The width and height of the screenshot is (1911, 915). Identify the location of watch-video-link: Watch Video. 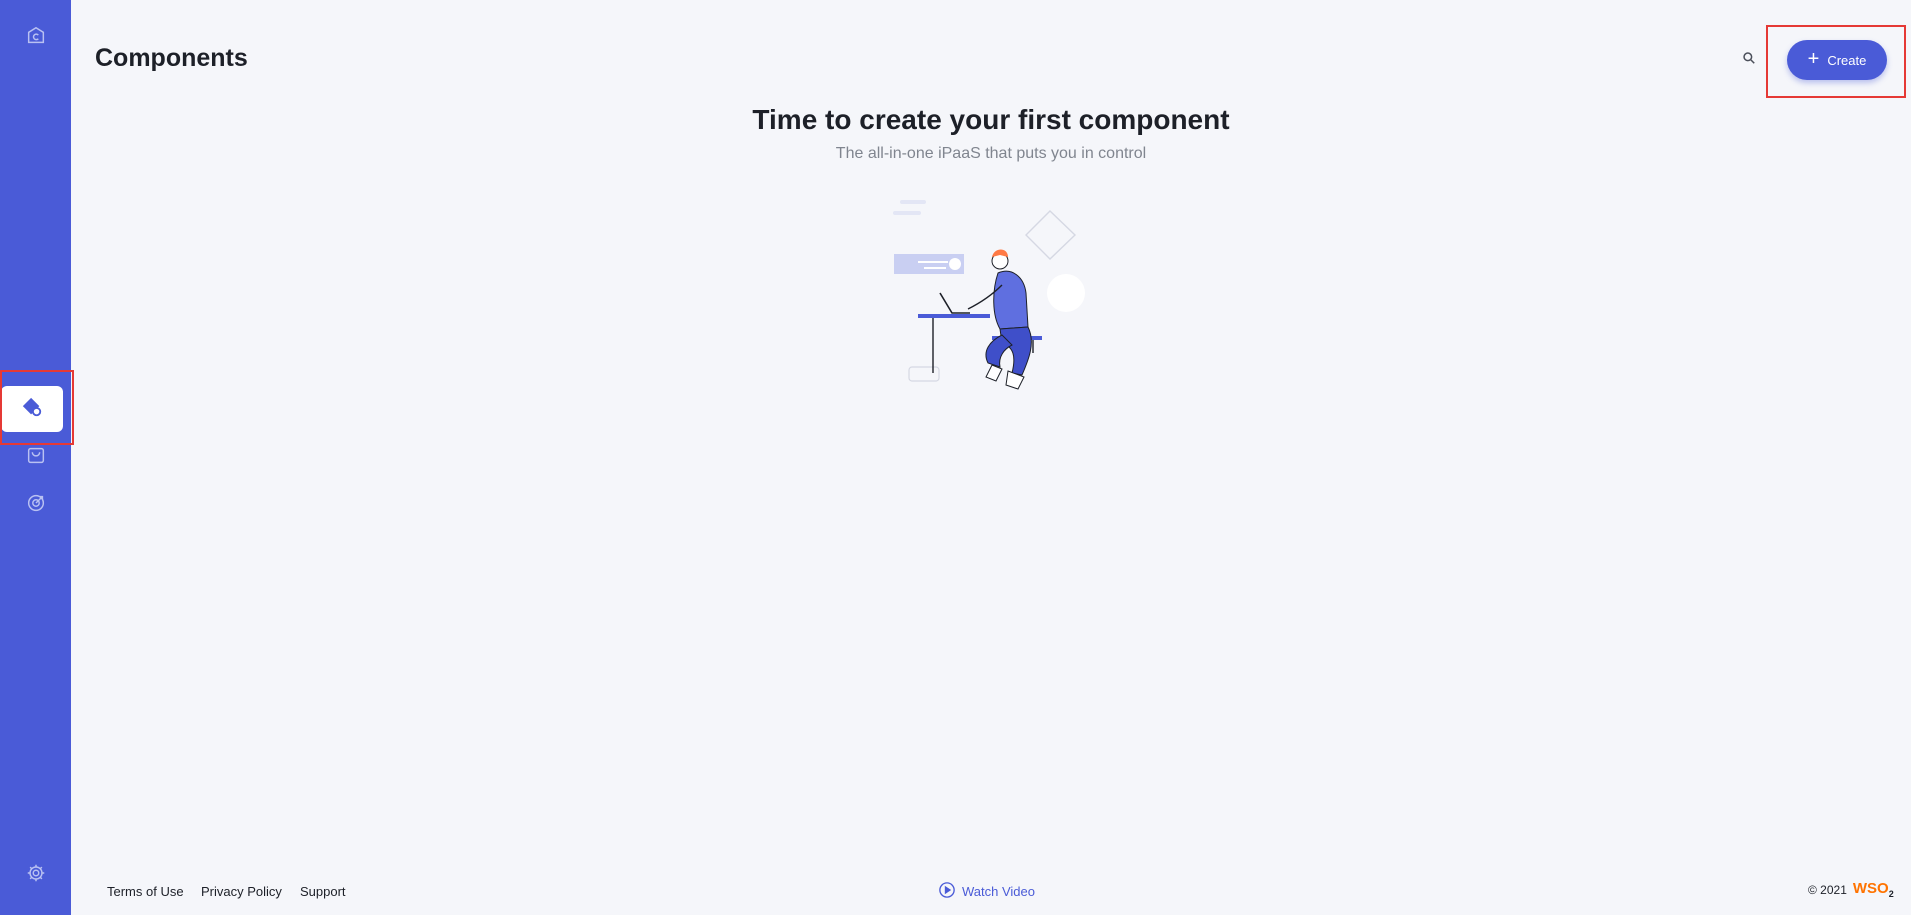
(986, 891).